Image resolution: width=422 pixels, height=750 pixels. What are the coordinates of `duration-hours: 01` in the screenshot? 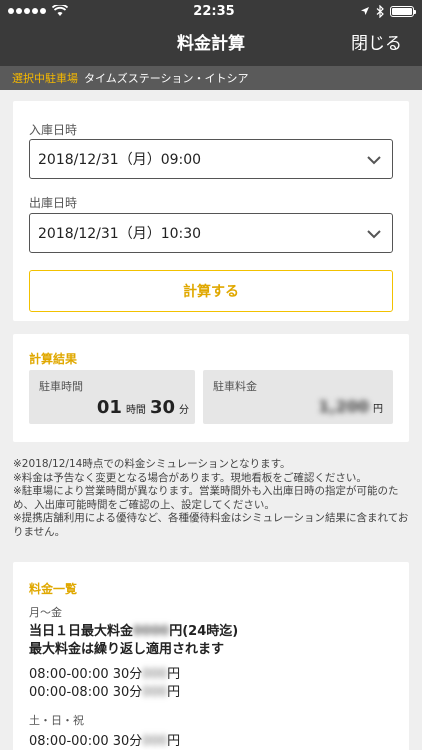 It's located at (109, 407).